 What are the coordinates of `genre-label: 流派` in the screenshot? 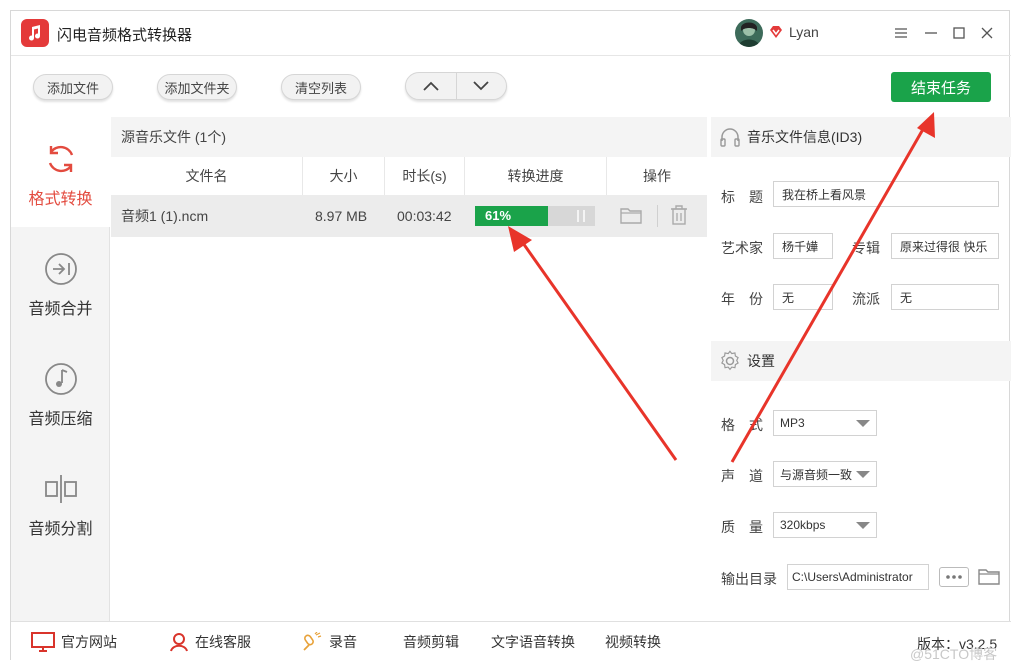 It's located at (866, 299).